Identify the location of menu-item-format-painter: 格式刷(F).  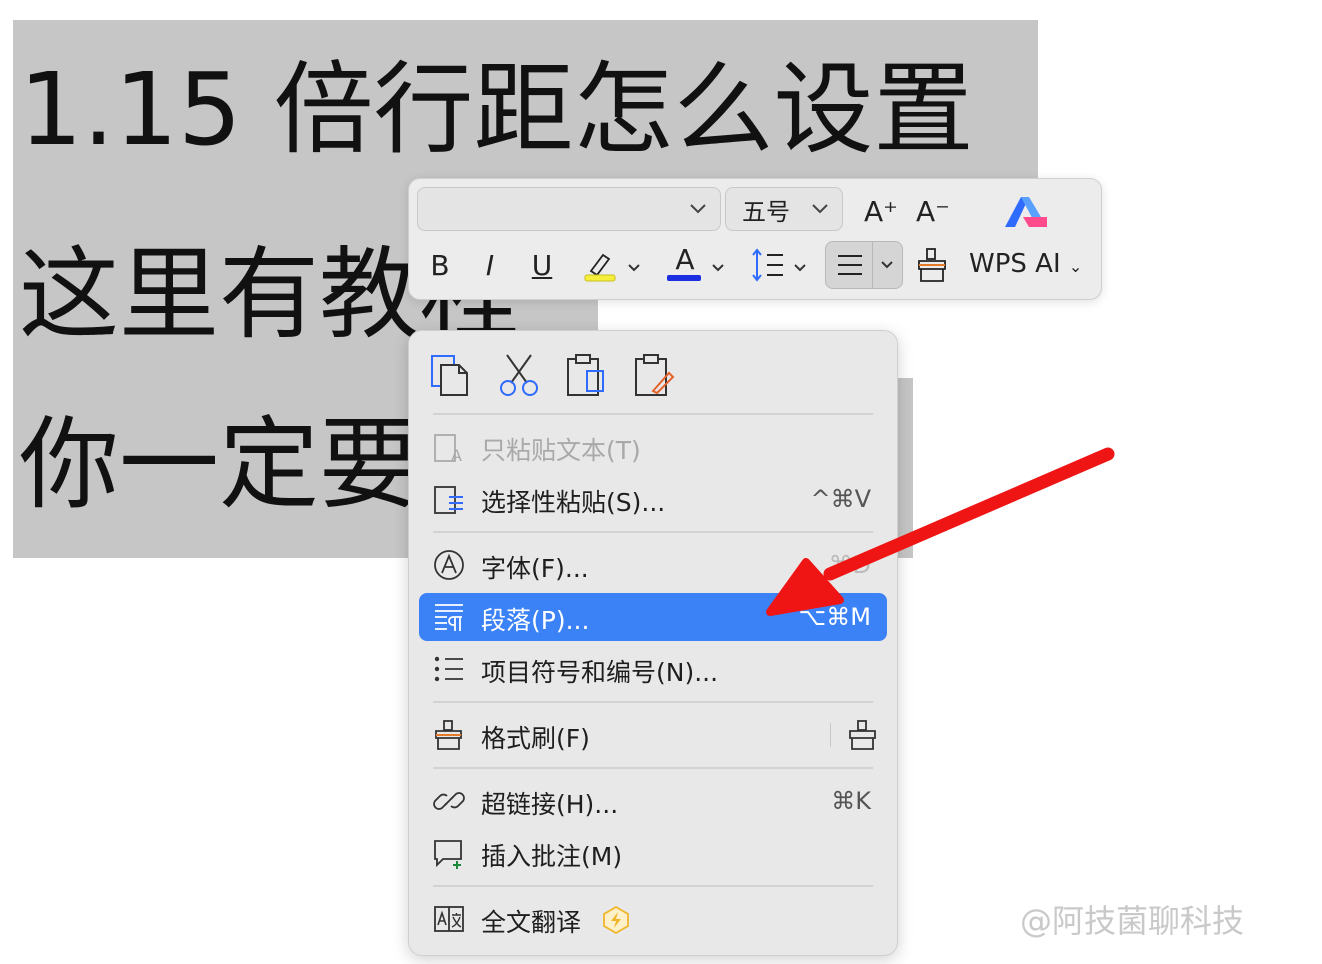
(653, 735).